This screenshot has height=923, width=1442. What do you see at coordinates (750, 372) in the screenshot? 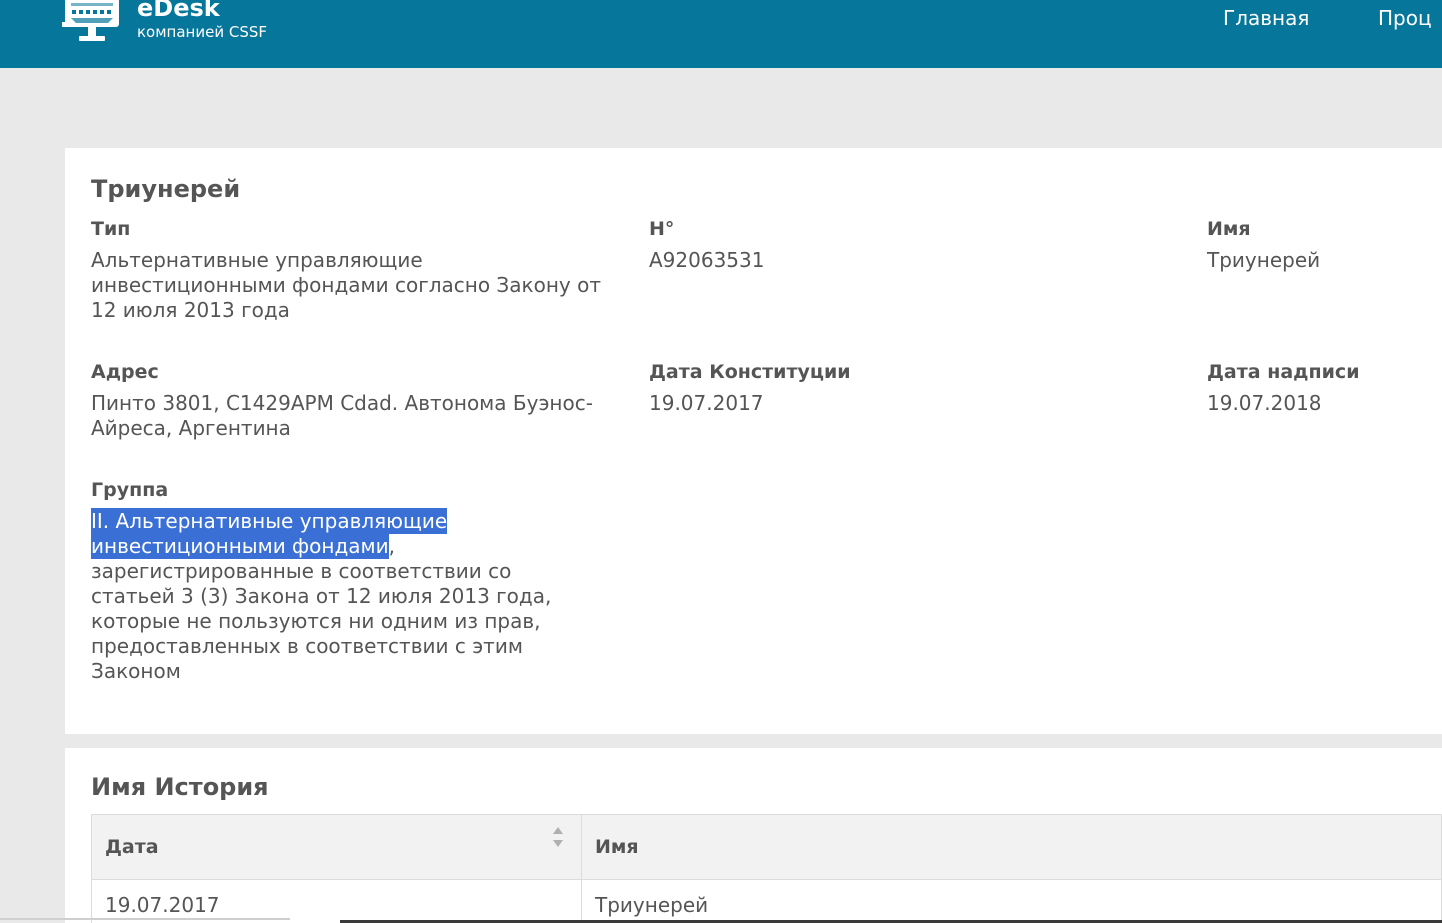
I see `field-constitution-date-label: Дата Конституции` at bounding box center [750, 372].